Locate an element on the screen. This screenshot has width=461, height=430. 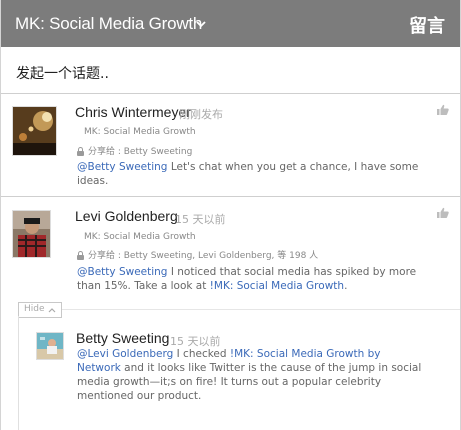
post-divider is located at coordinates (230, 196).